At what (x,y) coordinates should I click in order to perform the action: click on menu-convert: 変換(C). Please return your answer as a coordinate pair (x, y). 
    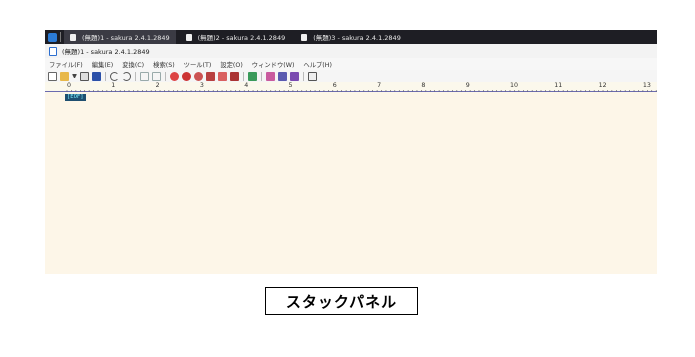
    Looking at the image, I should click on (133, 64).